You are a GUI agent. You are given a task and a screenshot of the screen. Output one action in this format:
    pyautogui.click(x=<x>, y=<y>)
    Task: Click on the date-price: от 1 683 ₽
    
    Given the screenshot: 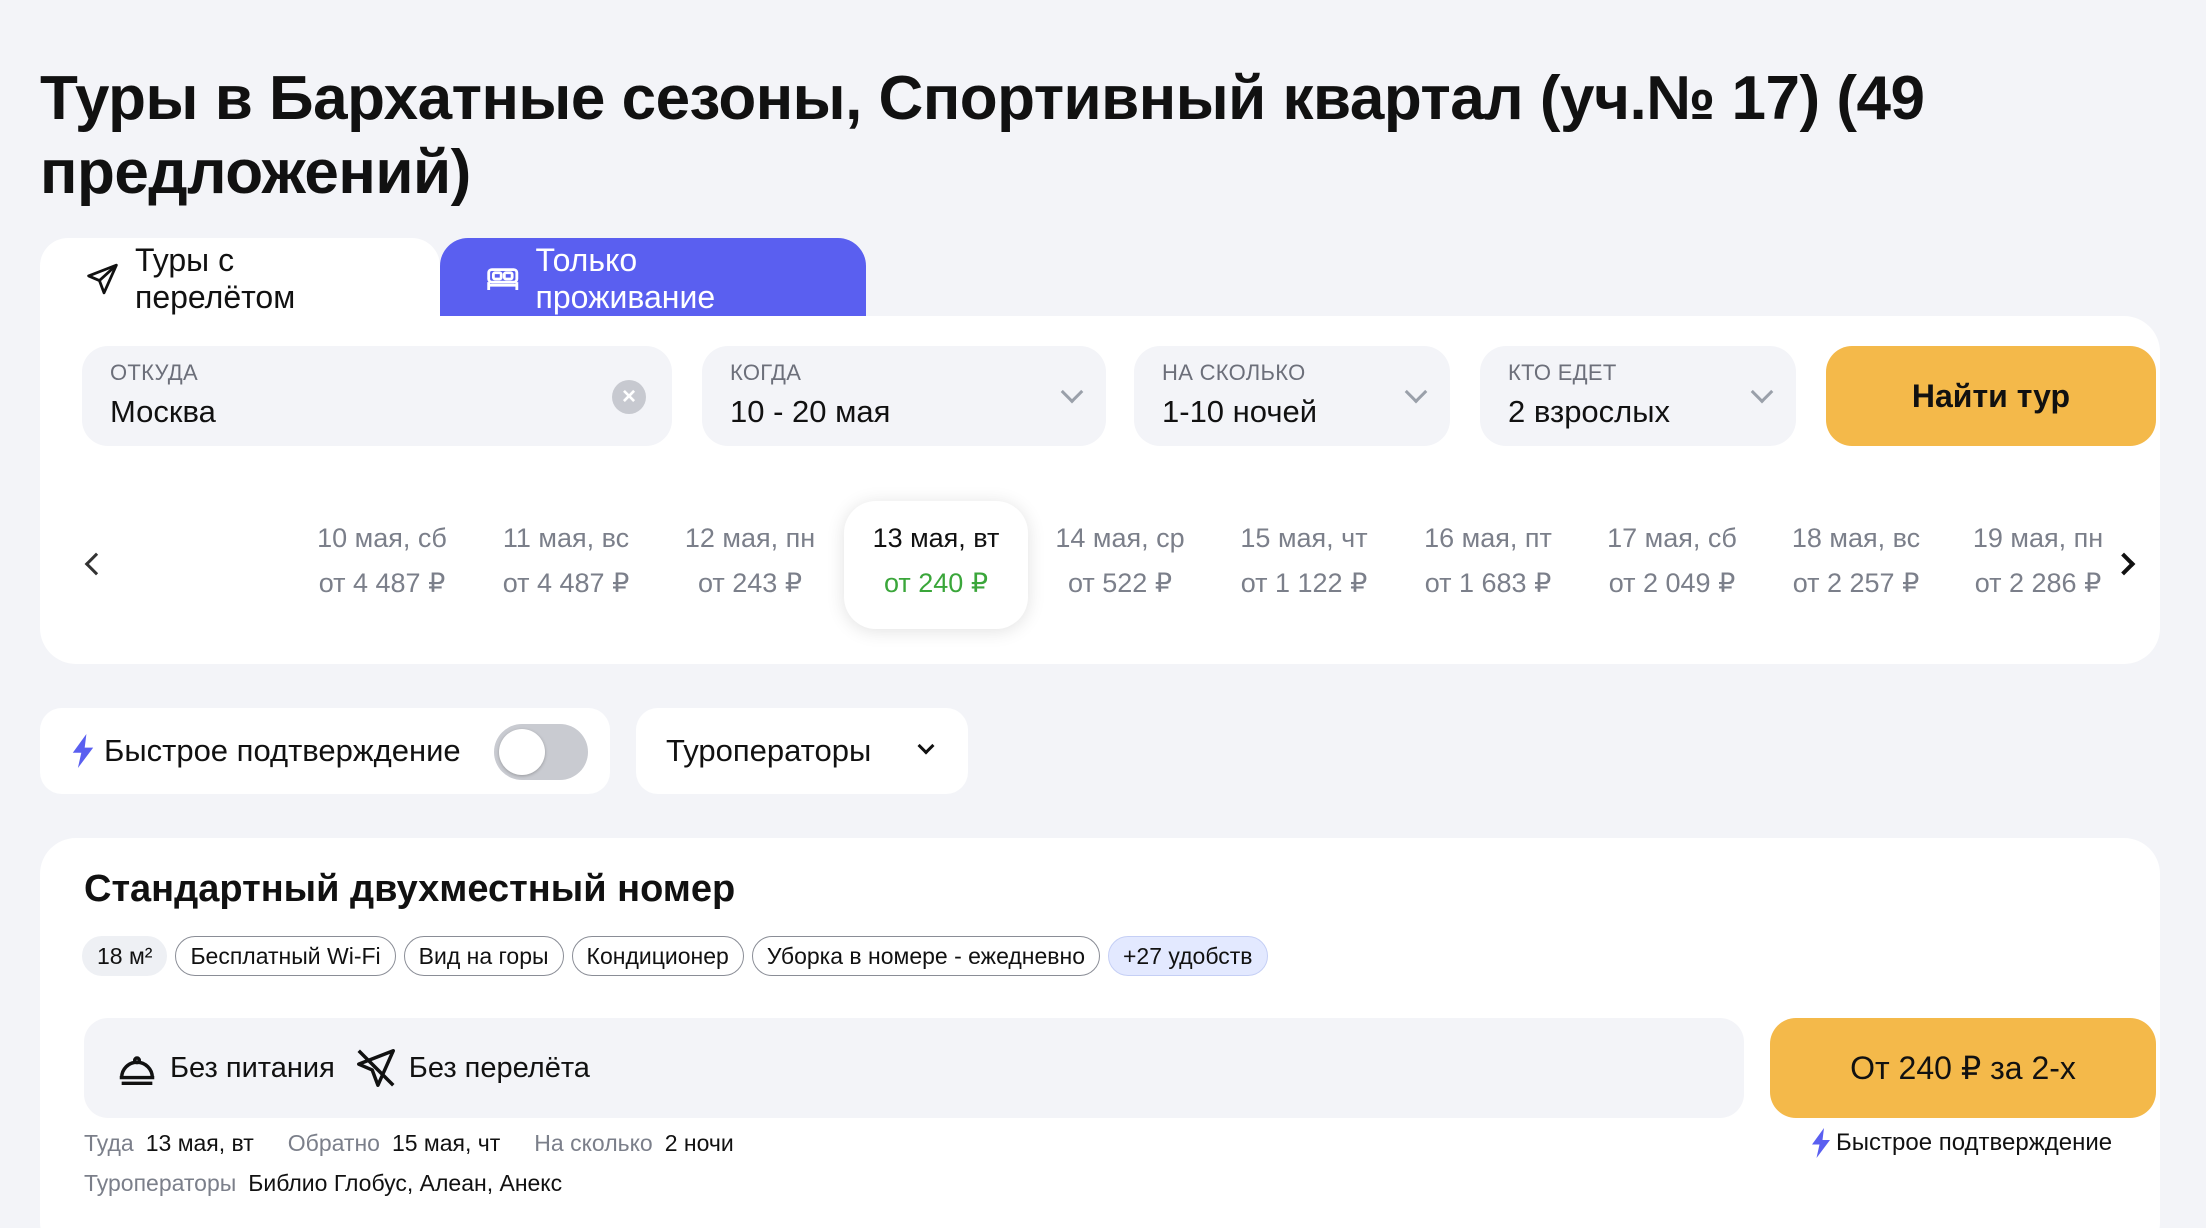 What is the action you would take?
    pyautogui.click(x=1488, y=583)
    